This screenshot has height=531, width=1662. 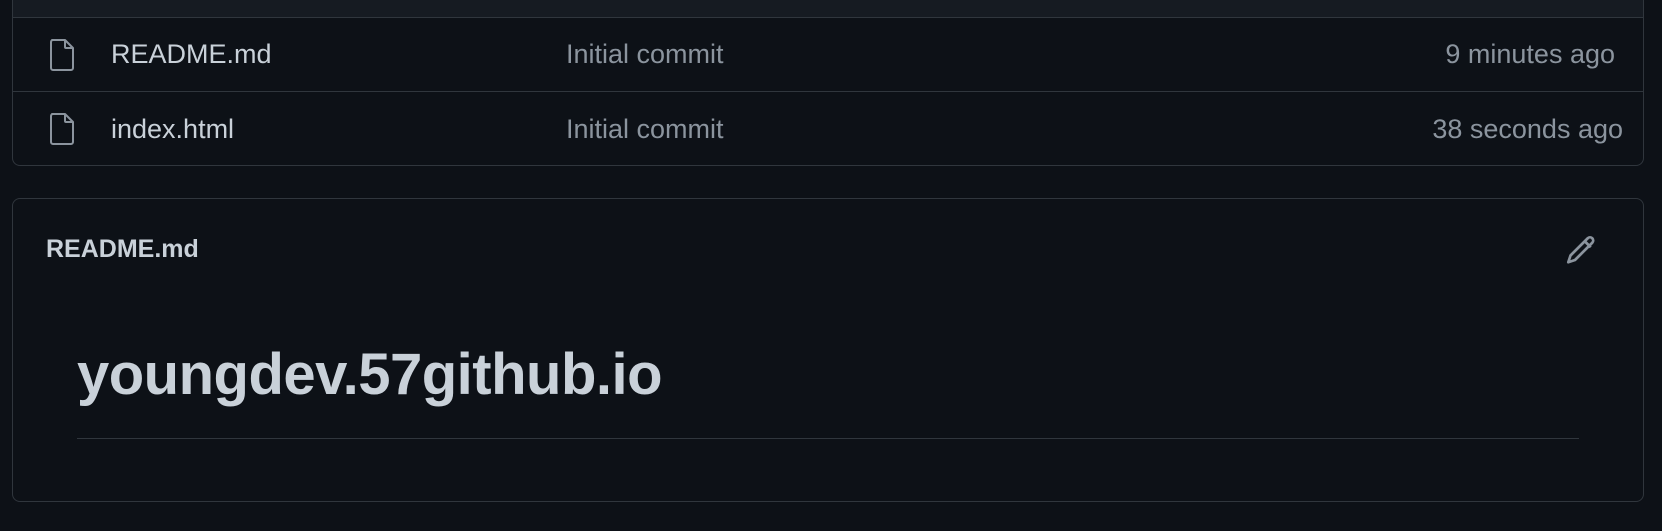 I want to click on file-name-link: index.html, so click(x=172, y=129).